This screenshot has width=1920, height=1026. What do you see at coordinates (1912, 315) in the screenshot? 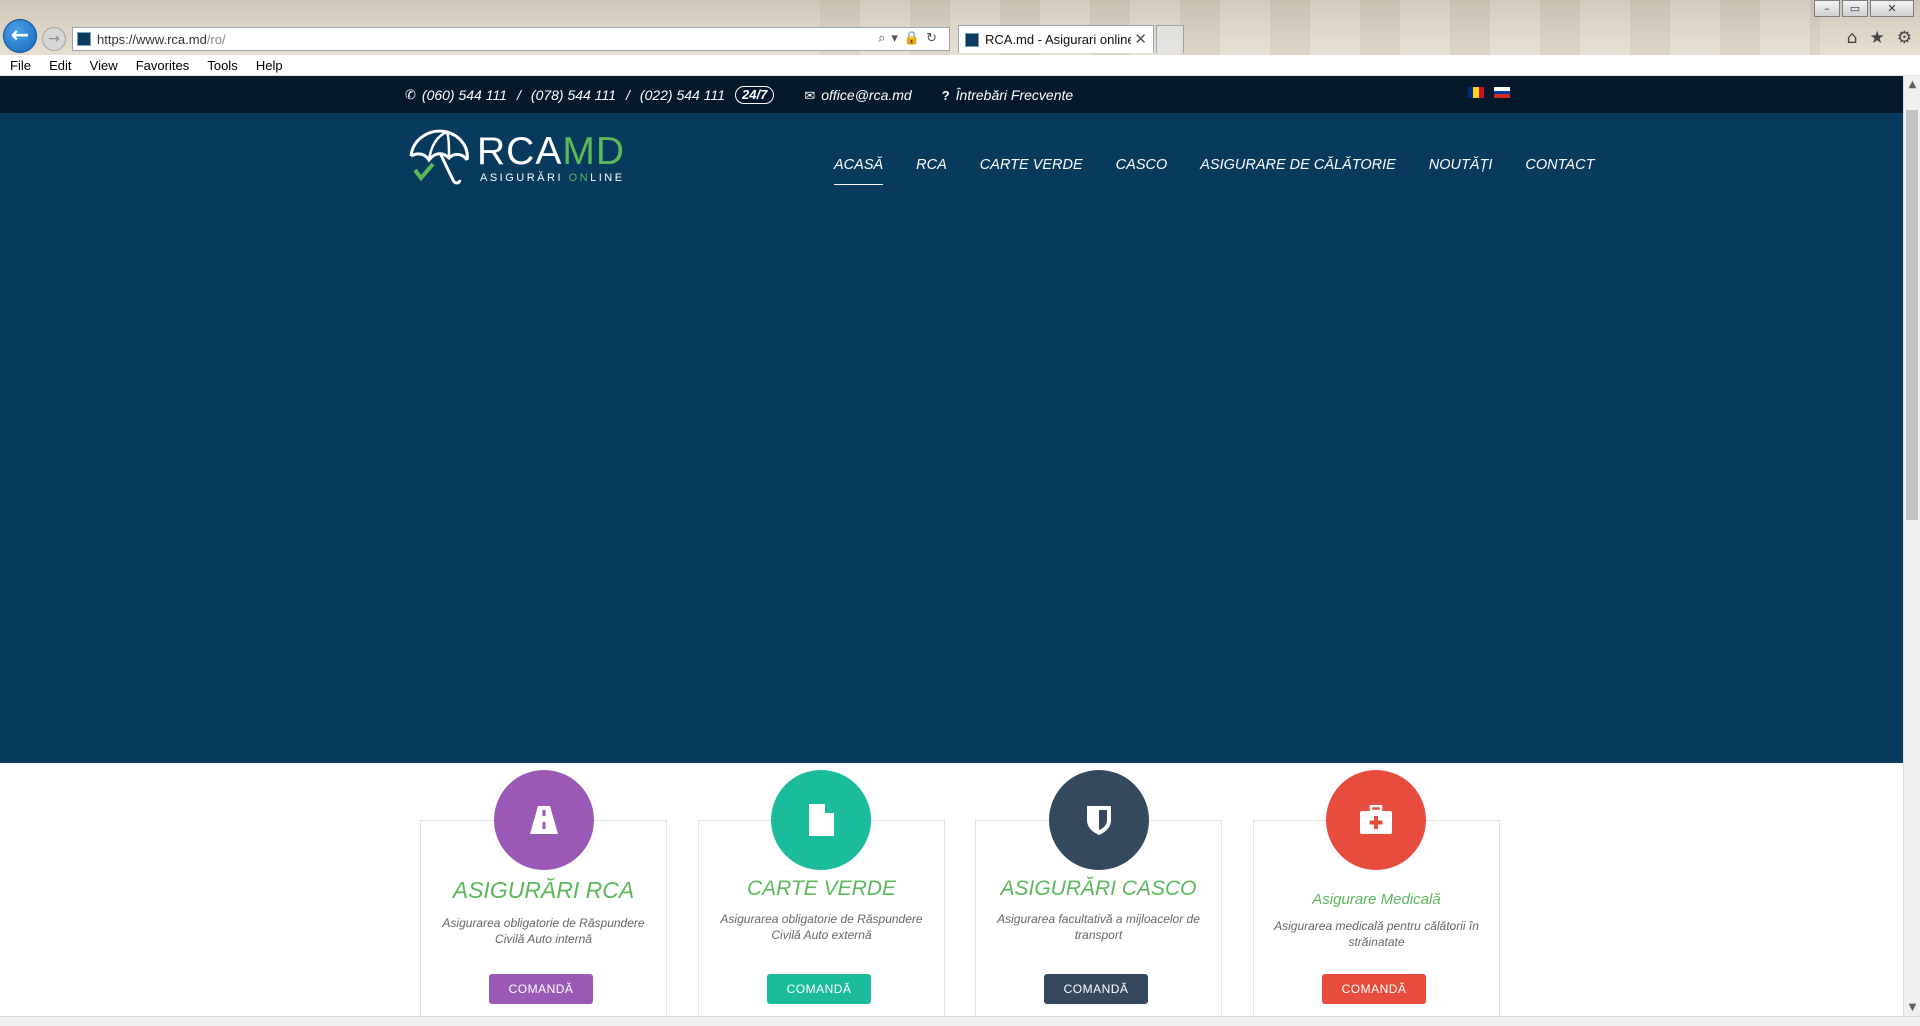
I see `scroll-thumb` at bounding box center [1912, 315].